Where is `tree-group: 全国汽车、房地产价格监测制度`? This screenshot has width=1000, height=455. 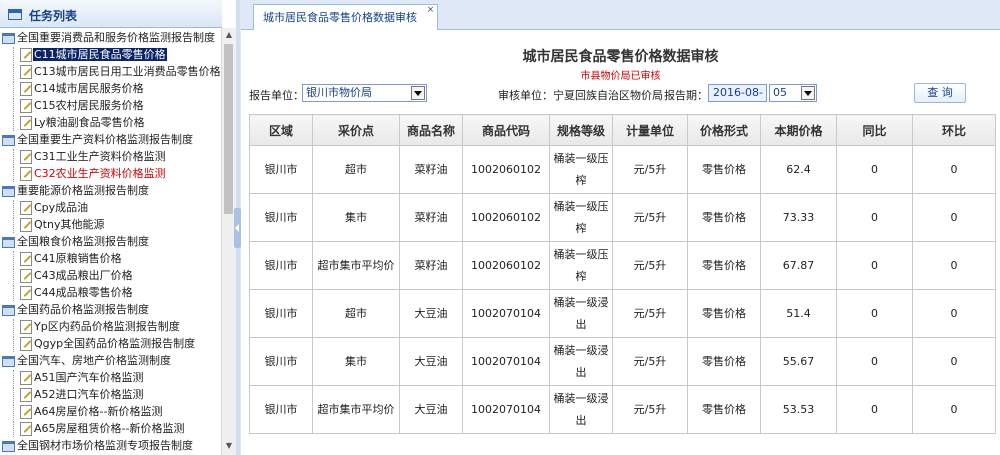 tree-group: 全国汽车、房地产价格监测制度 is located at coordinates (86, 361).